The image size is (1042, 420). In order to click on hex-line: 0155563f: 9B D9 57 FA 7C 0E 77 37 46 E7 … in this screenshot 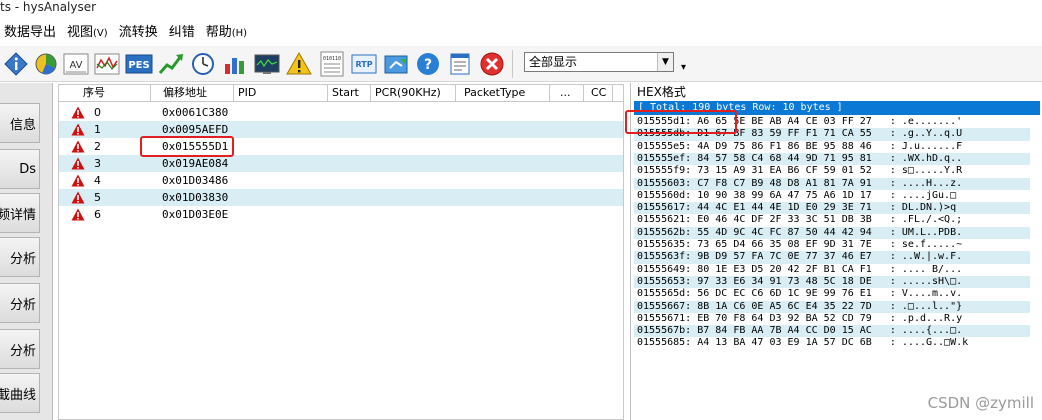, I will do `click(832, 257)`.